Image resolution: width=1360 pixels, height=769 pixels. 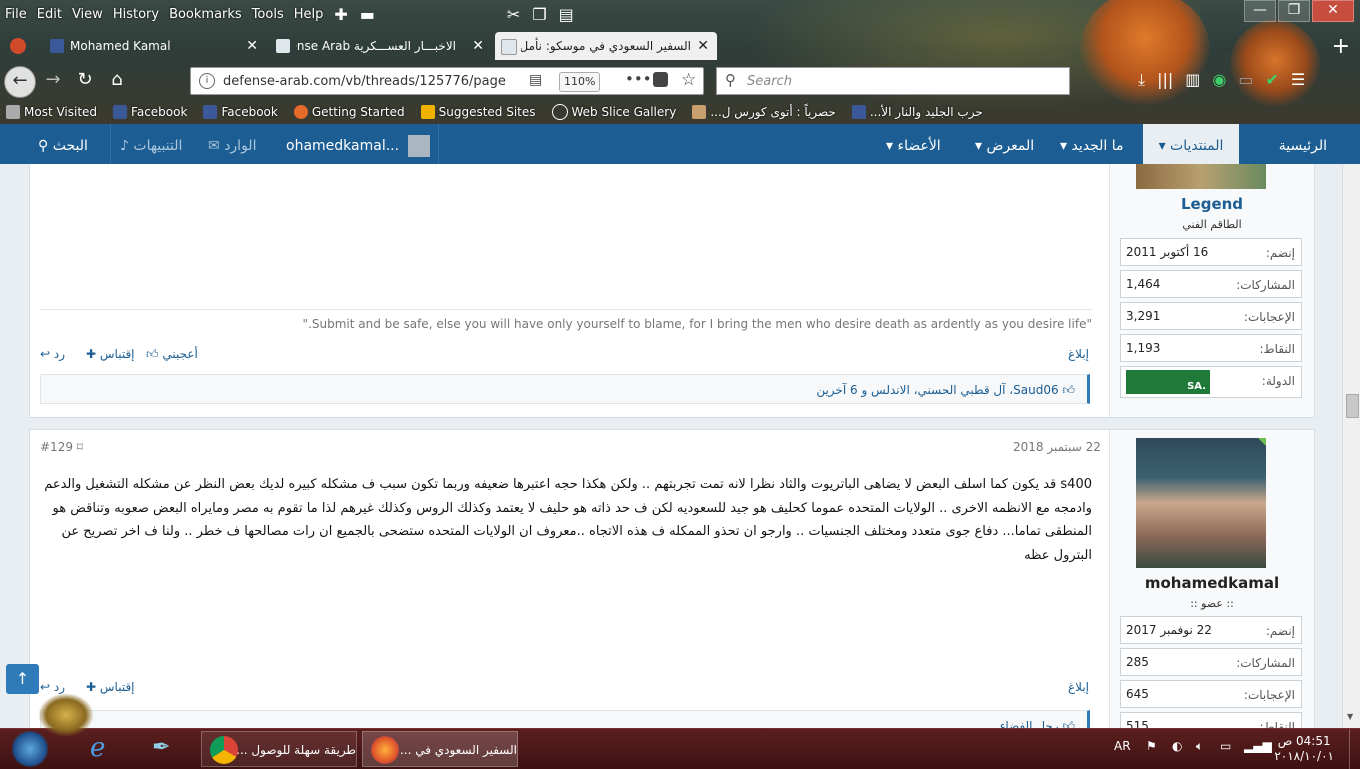 I want to click on nav-members: الأعضاء ▾, so click(x=913, y=144).